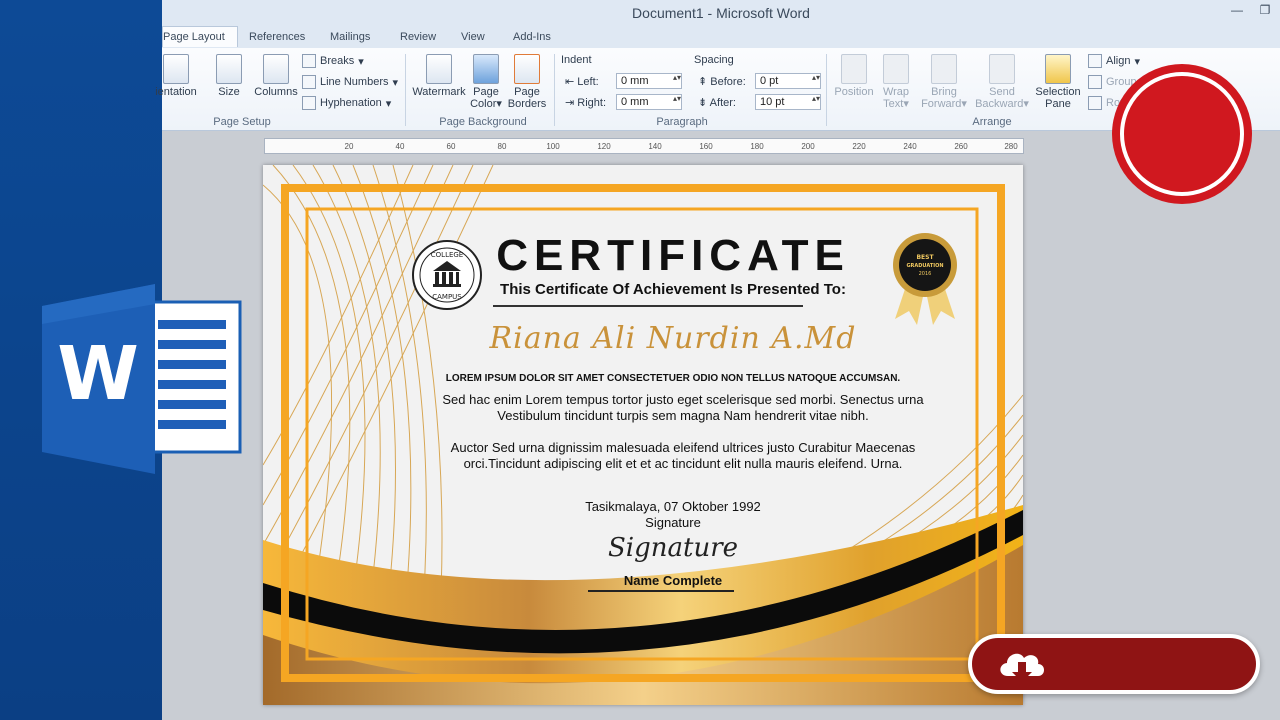 The image size is (1280, 720). I want to click on ruler-tick: 200, so click(808, 146).